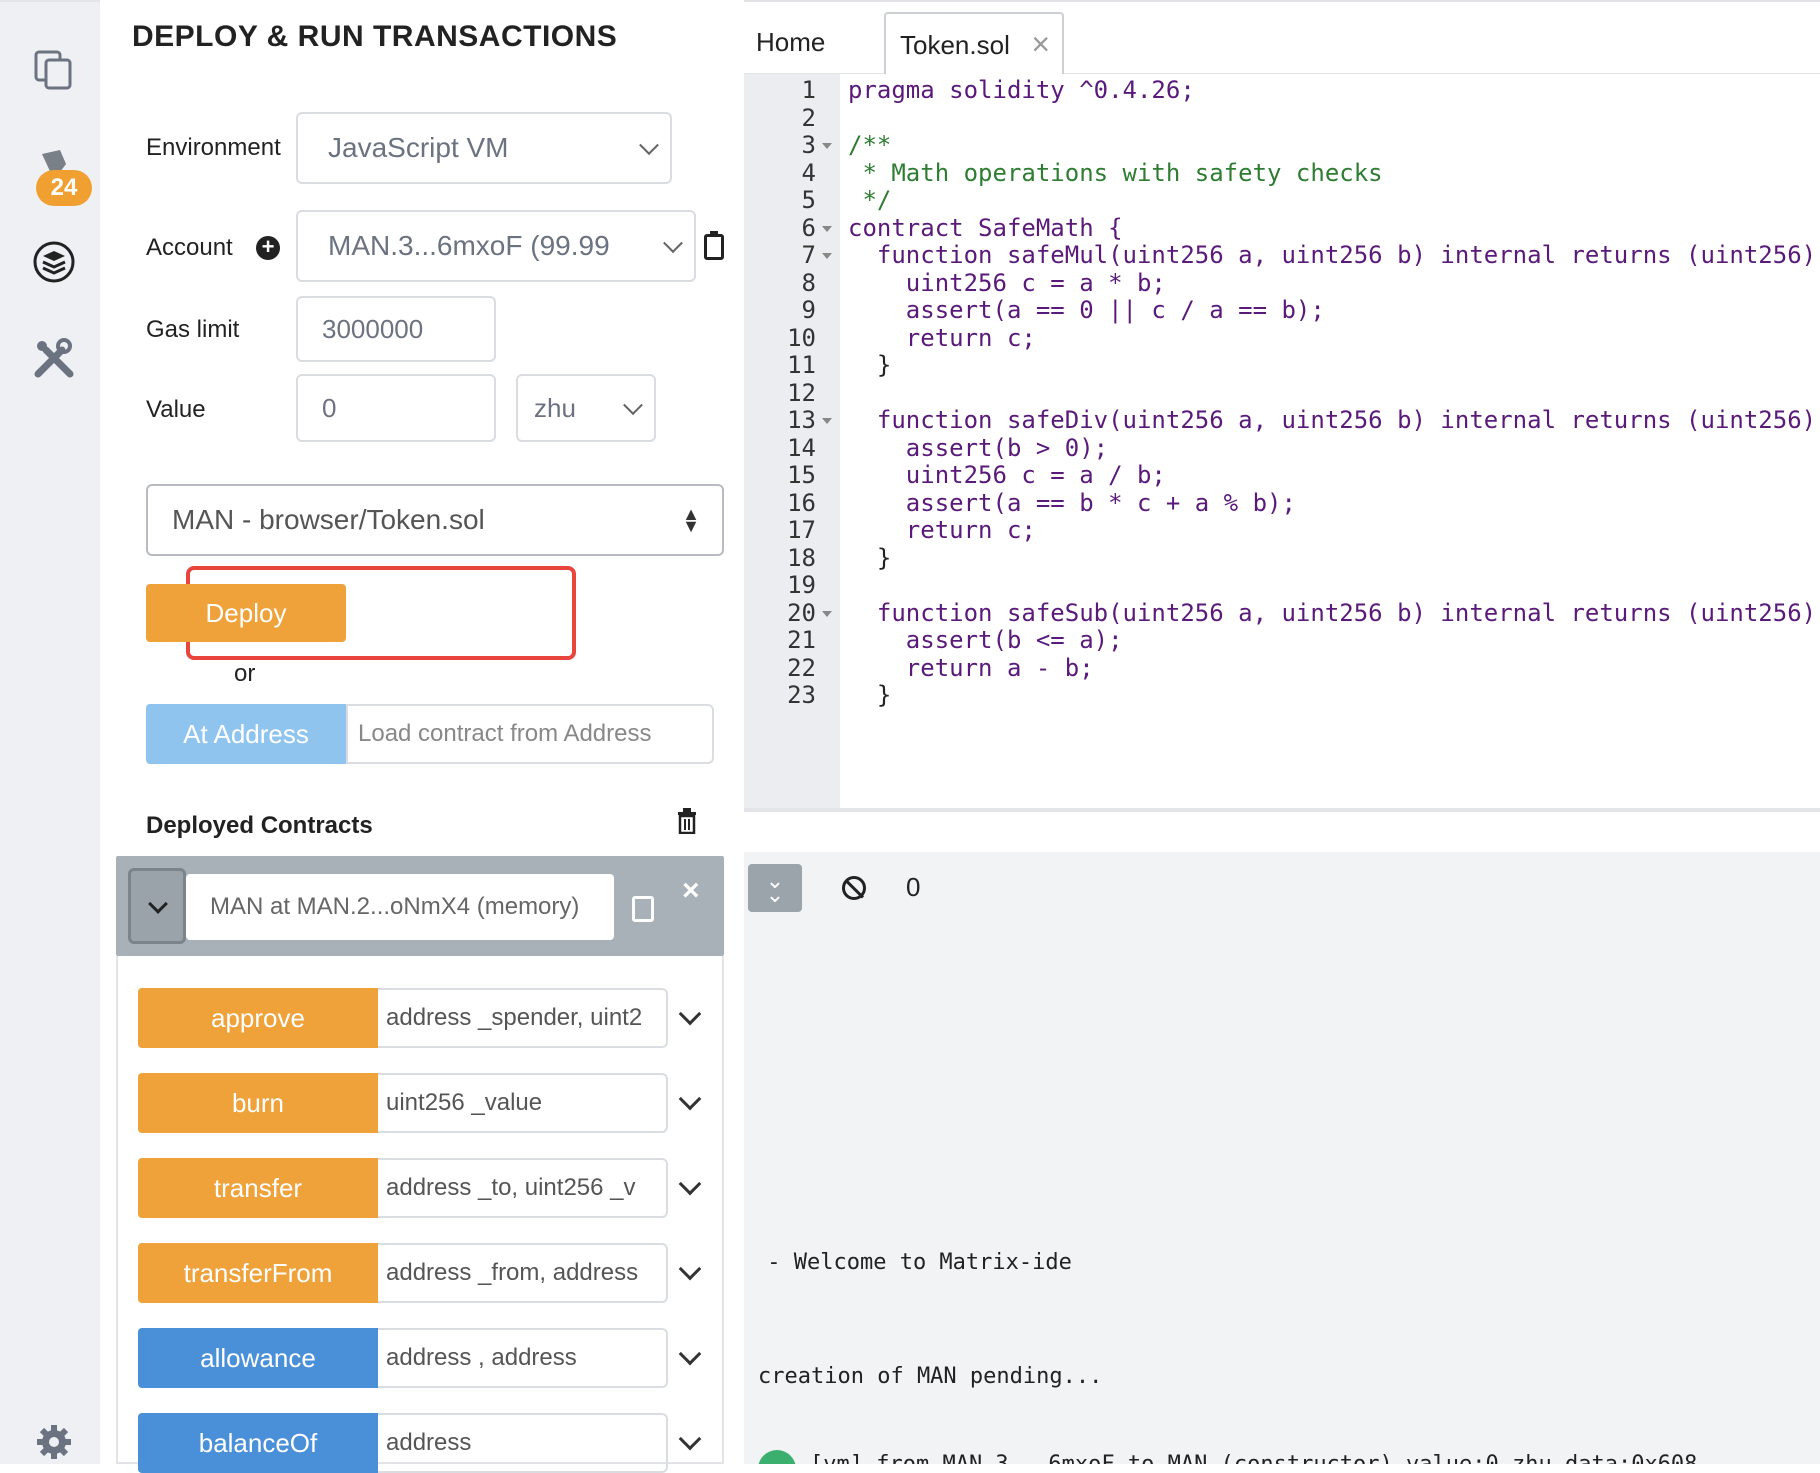 This screenshot has width=1820, height=1473. I want to click on function-row-burn: burn uint256 _value, so click(420, 1103).